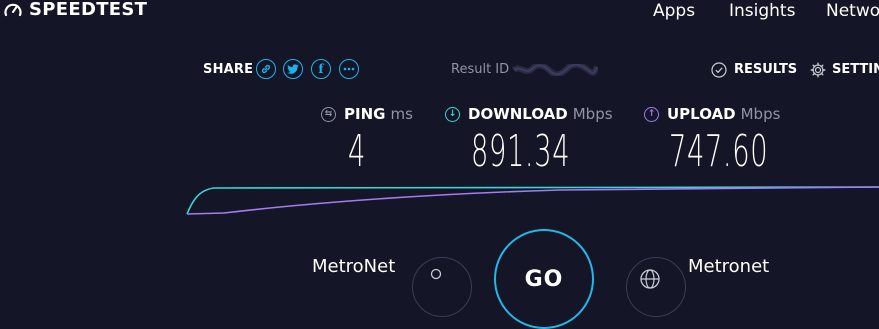  I want to click on gauge-icon, so click(13, 10).